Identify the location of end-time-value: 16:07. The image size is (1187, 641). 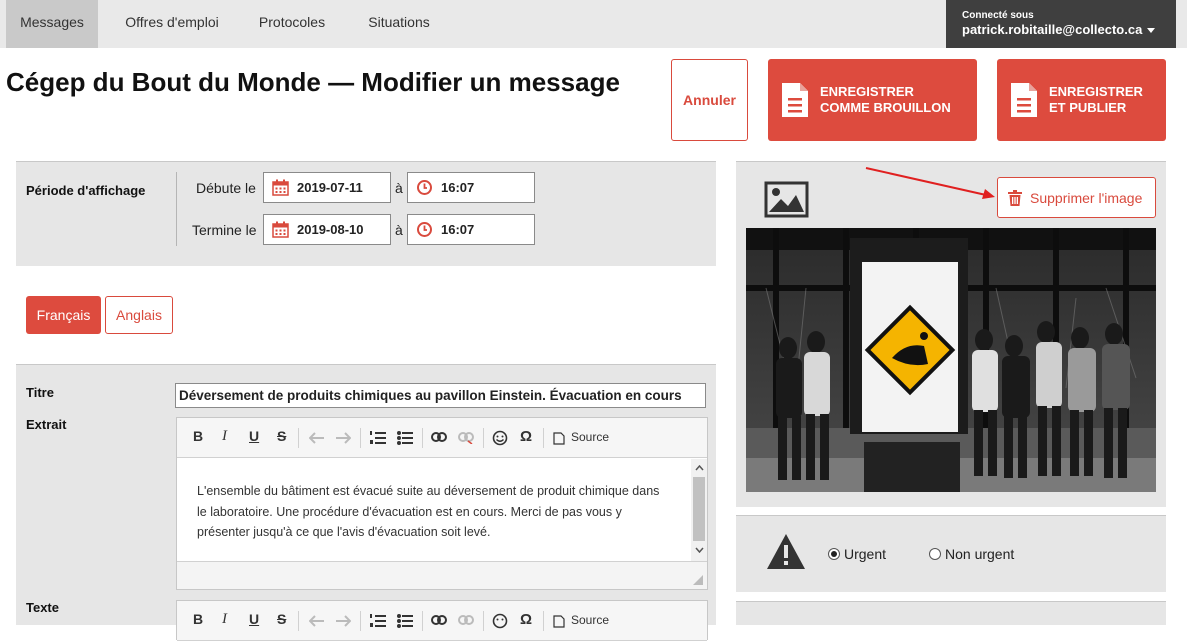
(458, 229).